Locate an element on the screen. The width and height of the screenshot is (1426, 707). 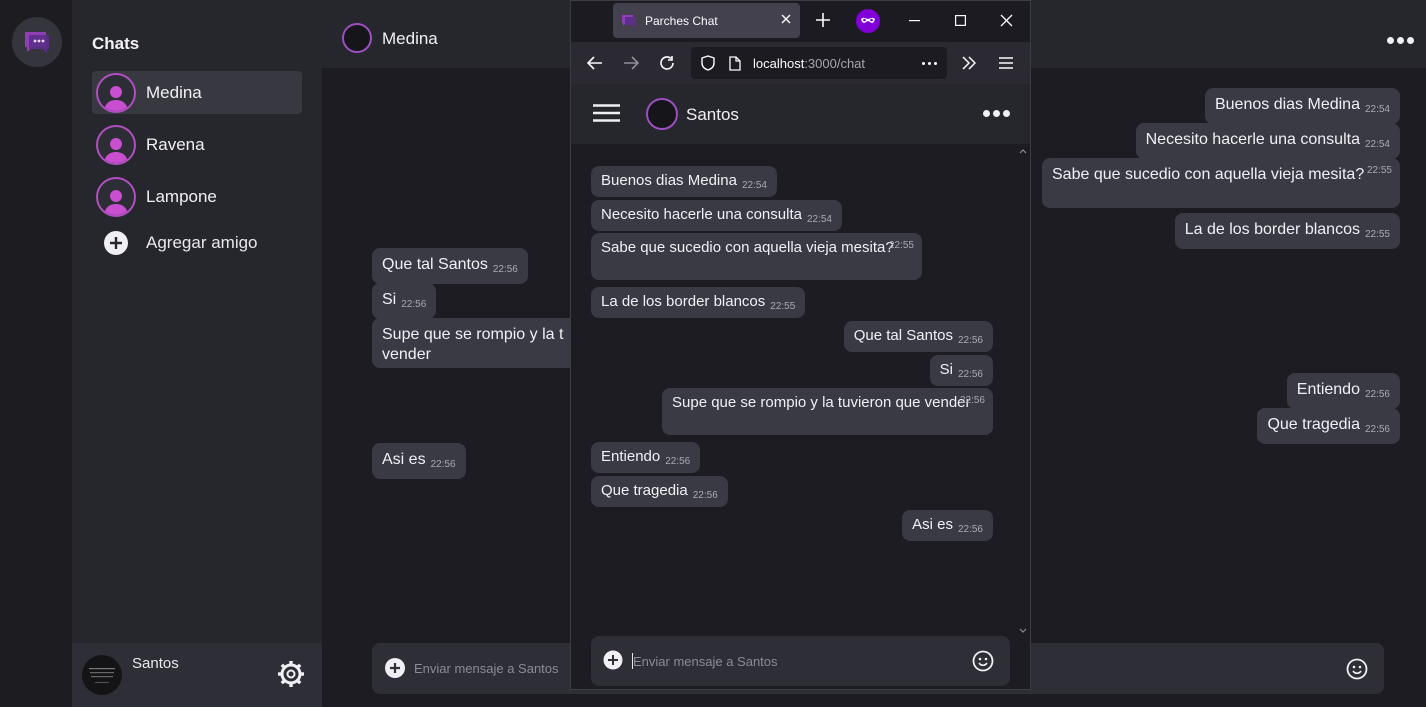
chat-contact-name: Santos is located at coordinates (712, 114).